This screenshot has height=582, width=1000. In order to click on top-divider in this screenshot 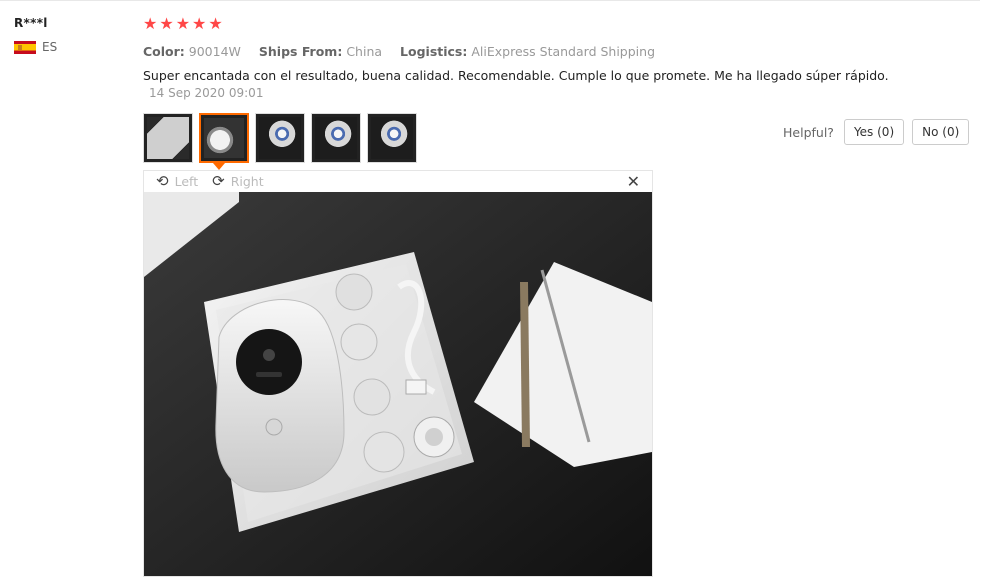, I will do `click(490, 0)`.